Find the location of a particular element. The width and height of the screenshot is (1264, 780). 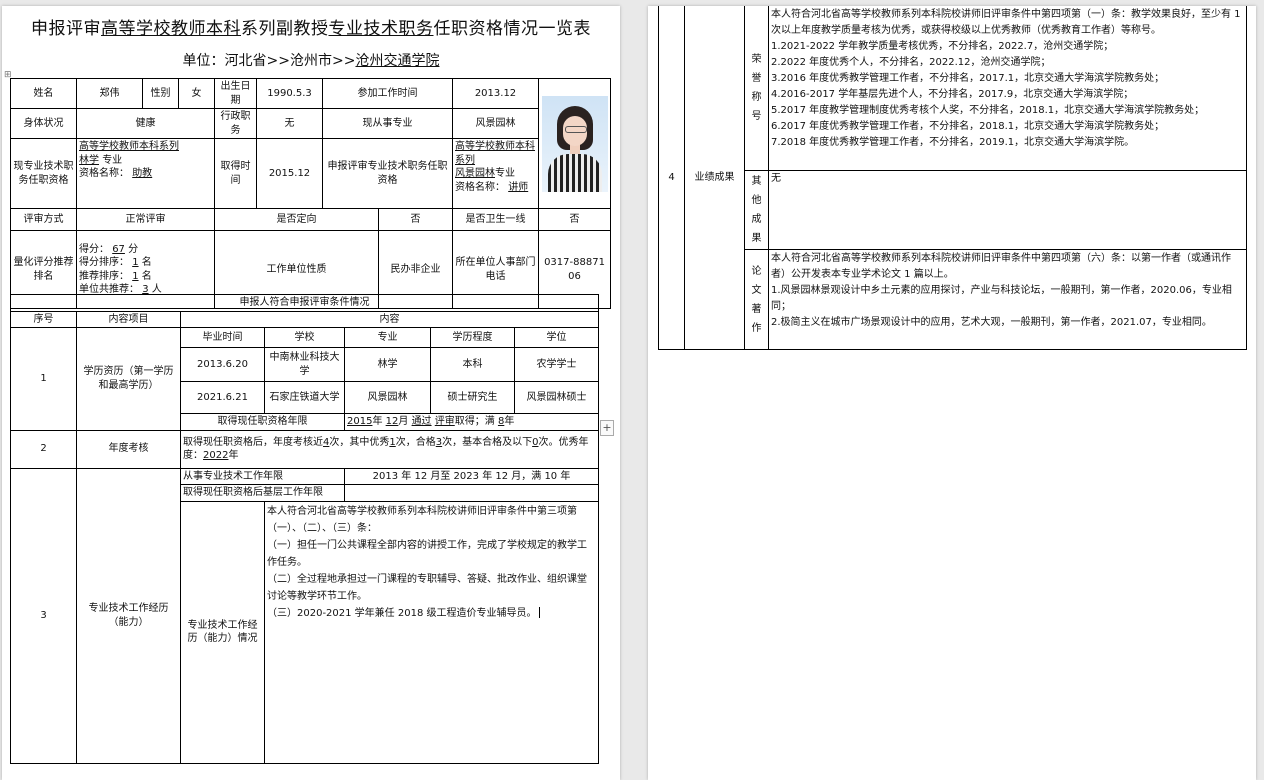

edu-cell: 中南林业科技大学 is located at coordinates (304, 364).